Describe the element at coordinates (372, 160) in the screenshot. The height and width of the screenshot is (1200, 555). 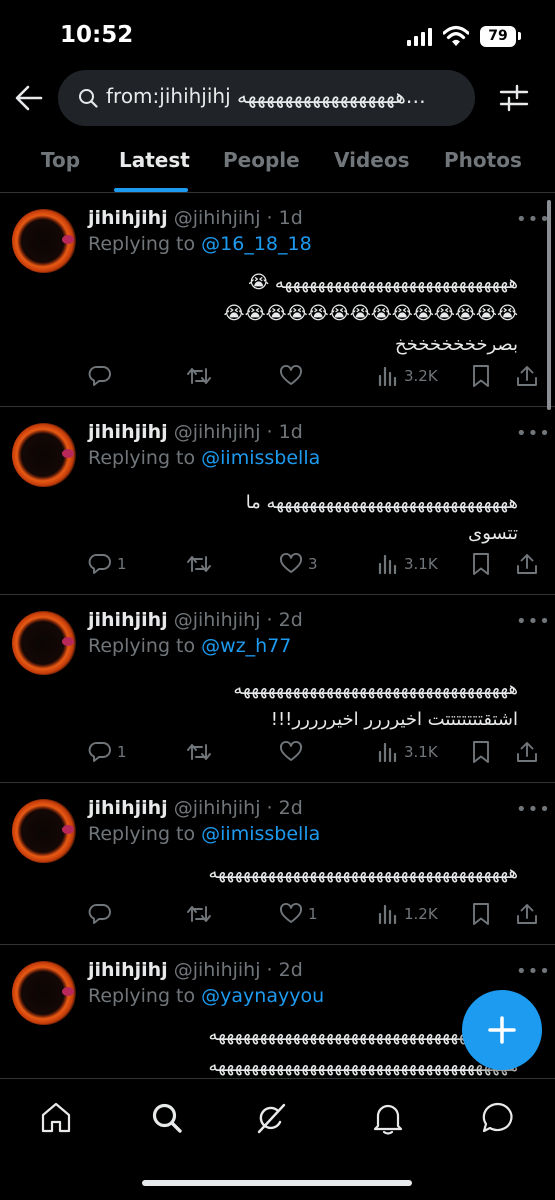
I see `tab-videos: Videos` at that location.